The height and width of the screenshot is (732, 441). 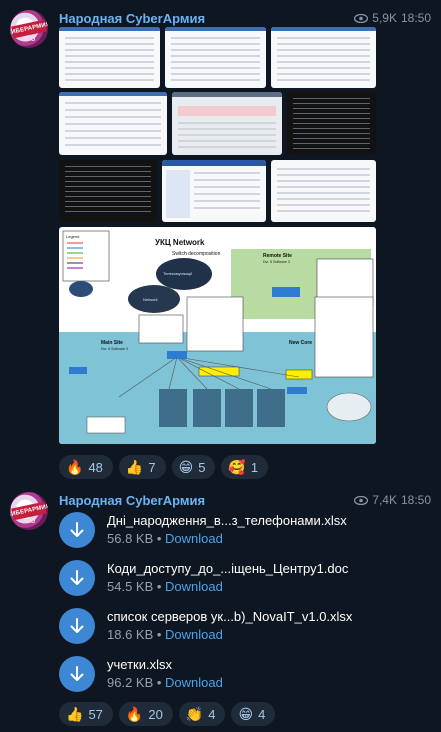 What do you see at coordinates (95, 714) in the screenshot?
I see `reaction-count: 57` at bounding box center [95, 714].